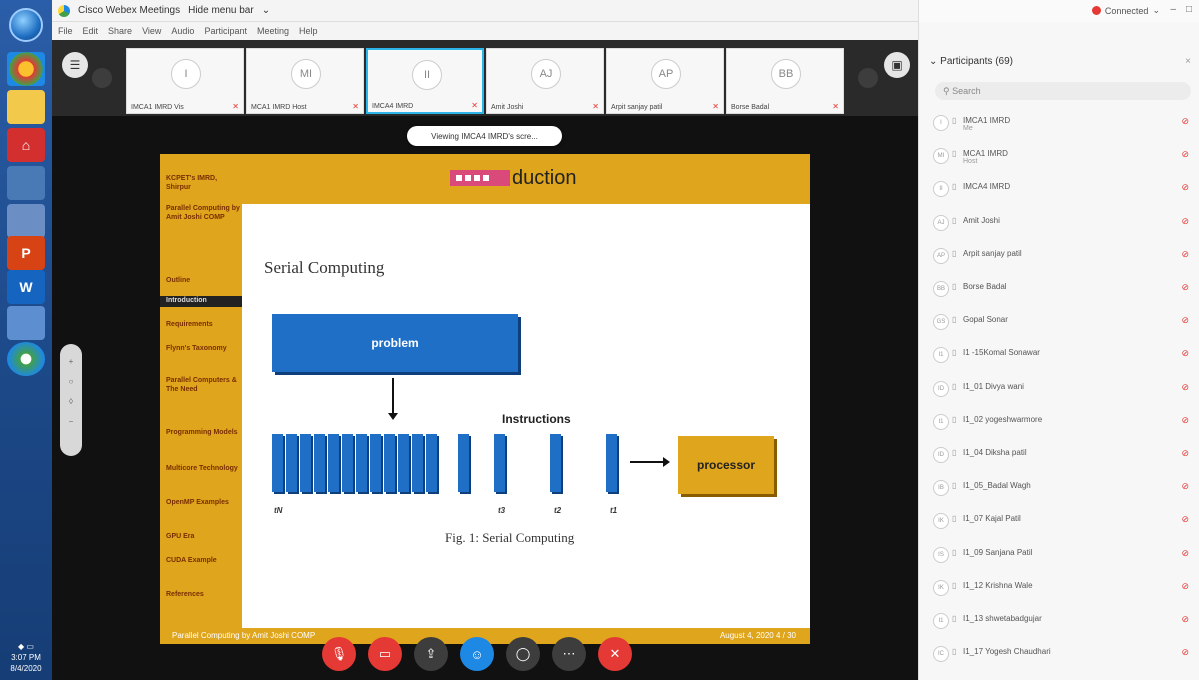 This screenshot has height=680, width=1199. I want to click on strip-menu-button: ☰, so click(75, 65).